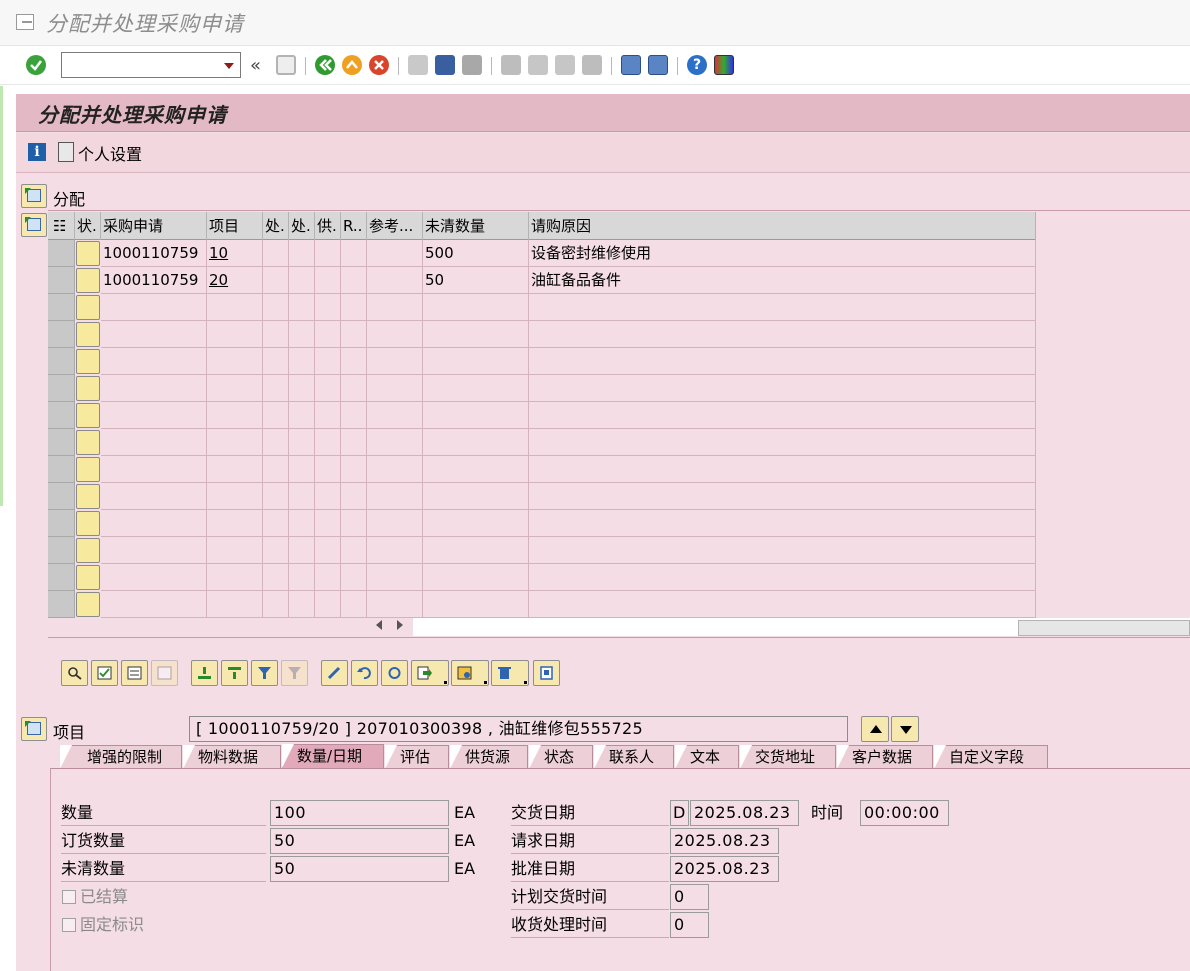 The width and height of the screenshot is (1190, 971). What do you see at coordinates (354, 226) in the screenshot?
I see `col-r: R..` at bounding box center [354, 226].